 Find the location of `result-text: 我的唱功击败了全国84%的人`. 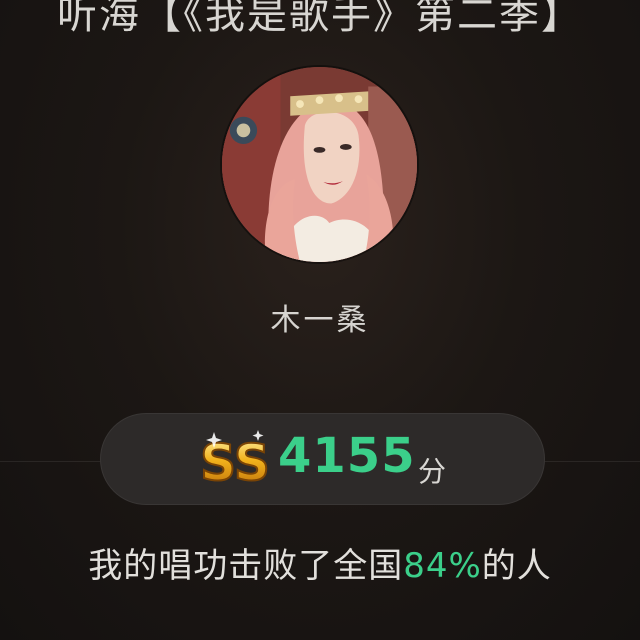

result-text: 我的唱功击败了全国84%的人 is located at coordinates (320, 562).